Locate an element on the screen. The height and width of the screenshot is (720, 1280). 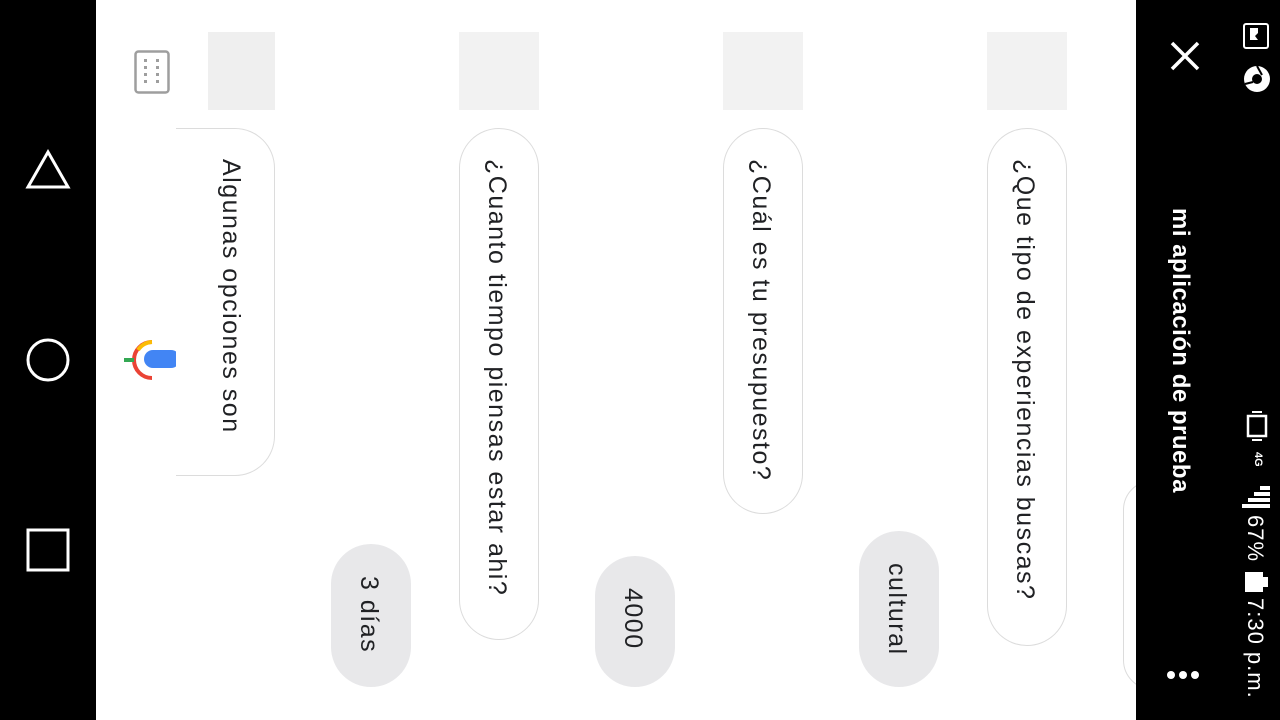
navigation-bar is located at coordinates (48, 360).